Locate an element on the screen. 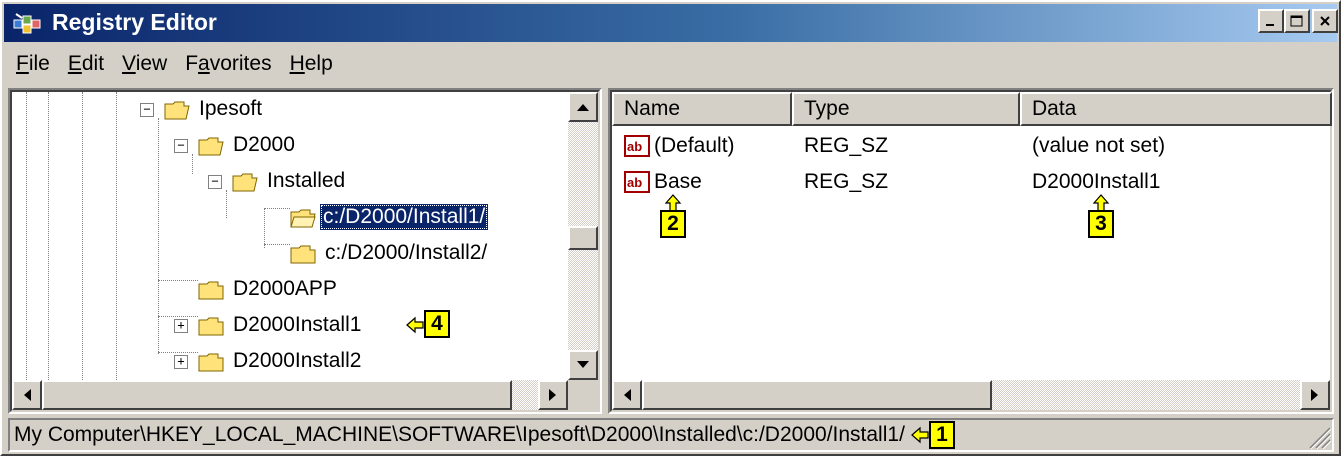 The image size is (1341, 456). list-item: ab (Default) REG_SZ (value not set) is located at coordinates (962, 147).